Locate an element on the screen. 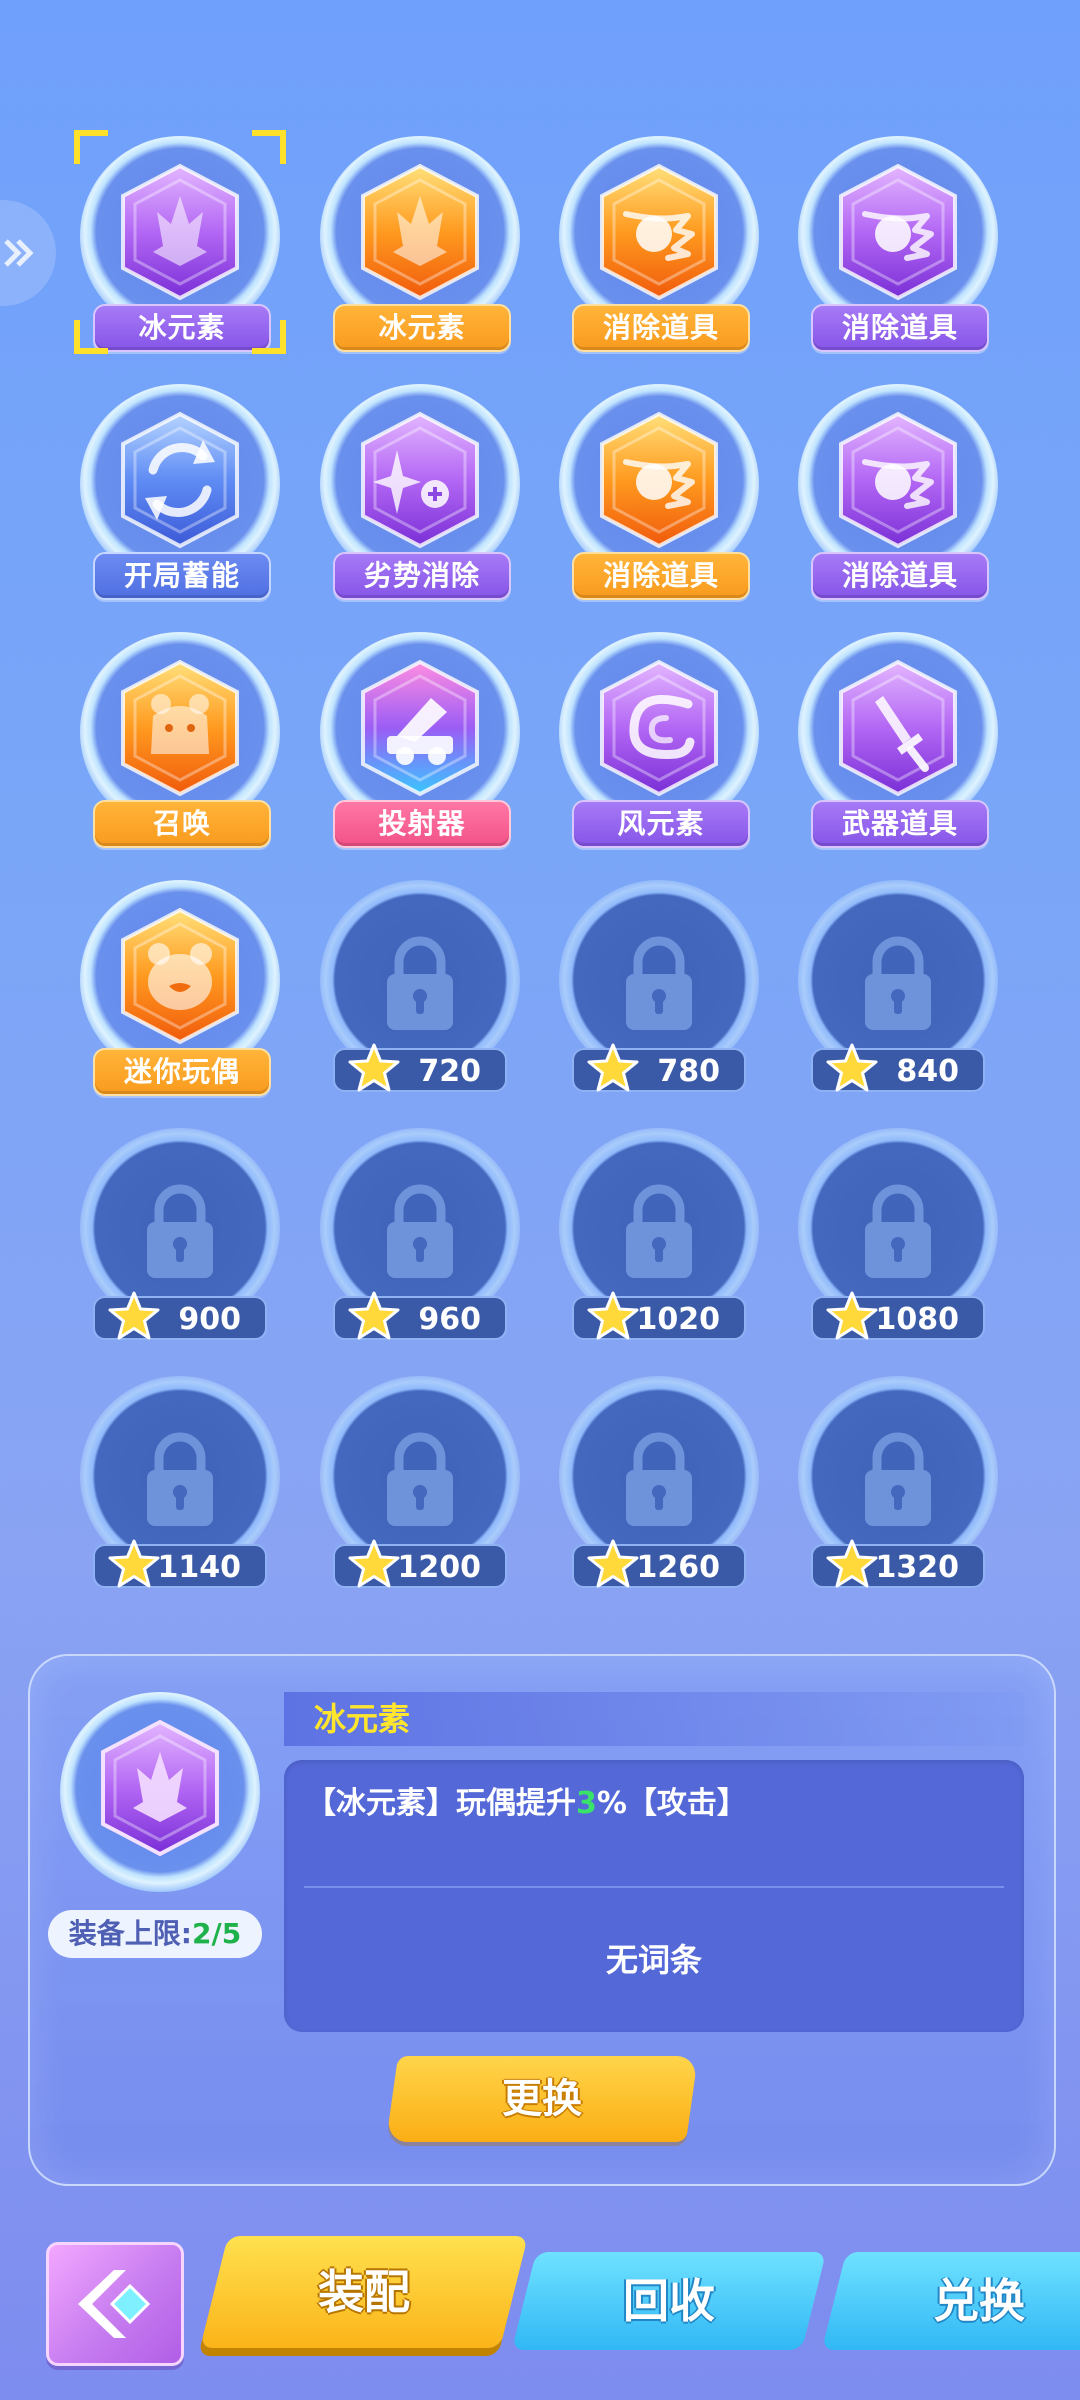  detail-item-icon is located at coordinates (160, 1792).